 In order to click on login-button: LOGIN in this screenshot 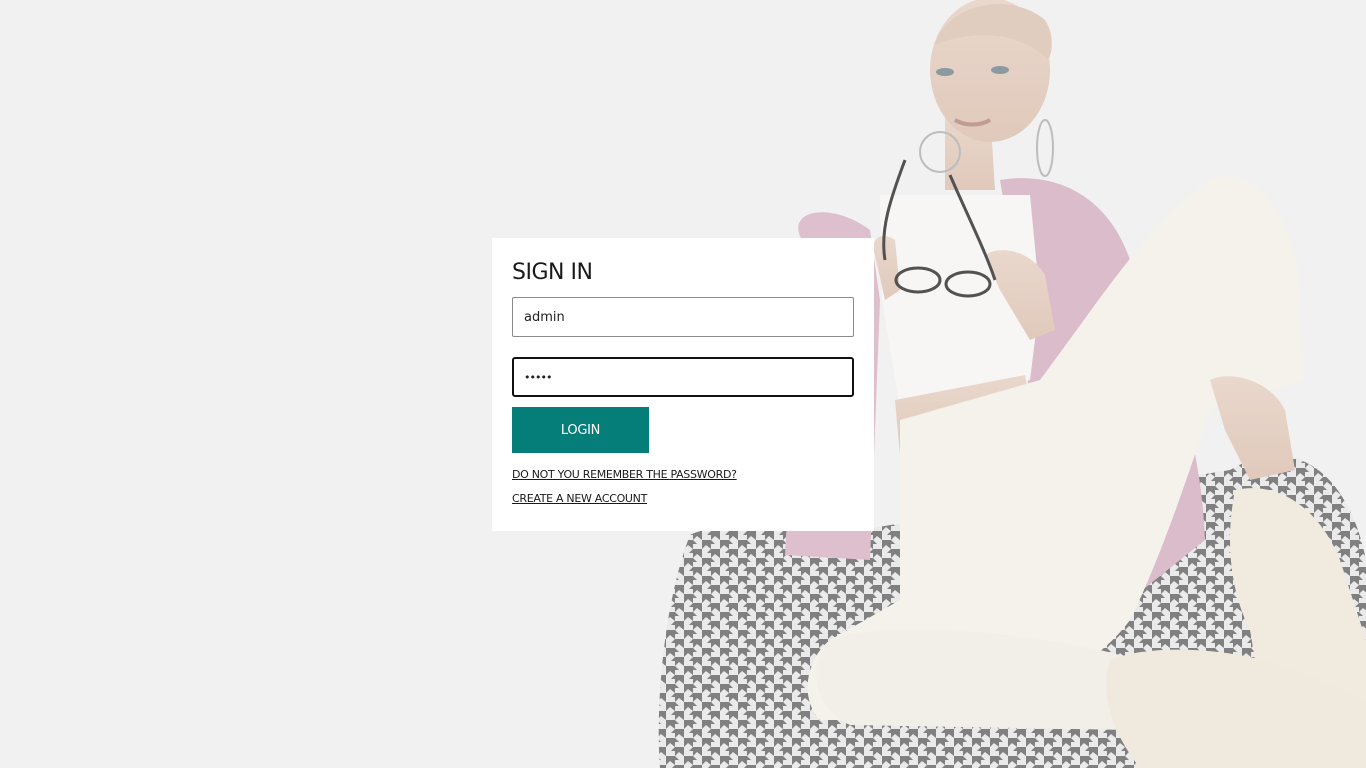, I will do `click(580, 430)`.